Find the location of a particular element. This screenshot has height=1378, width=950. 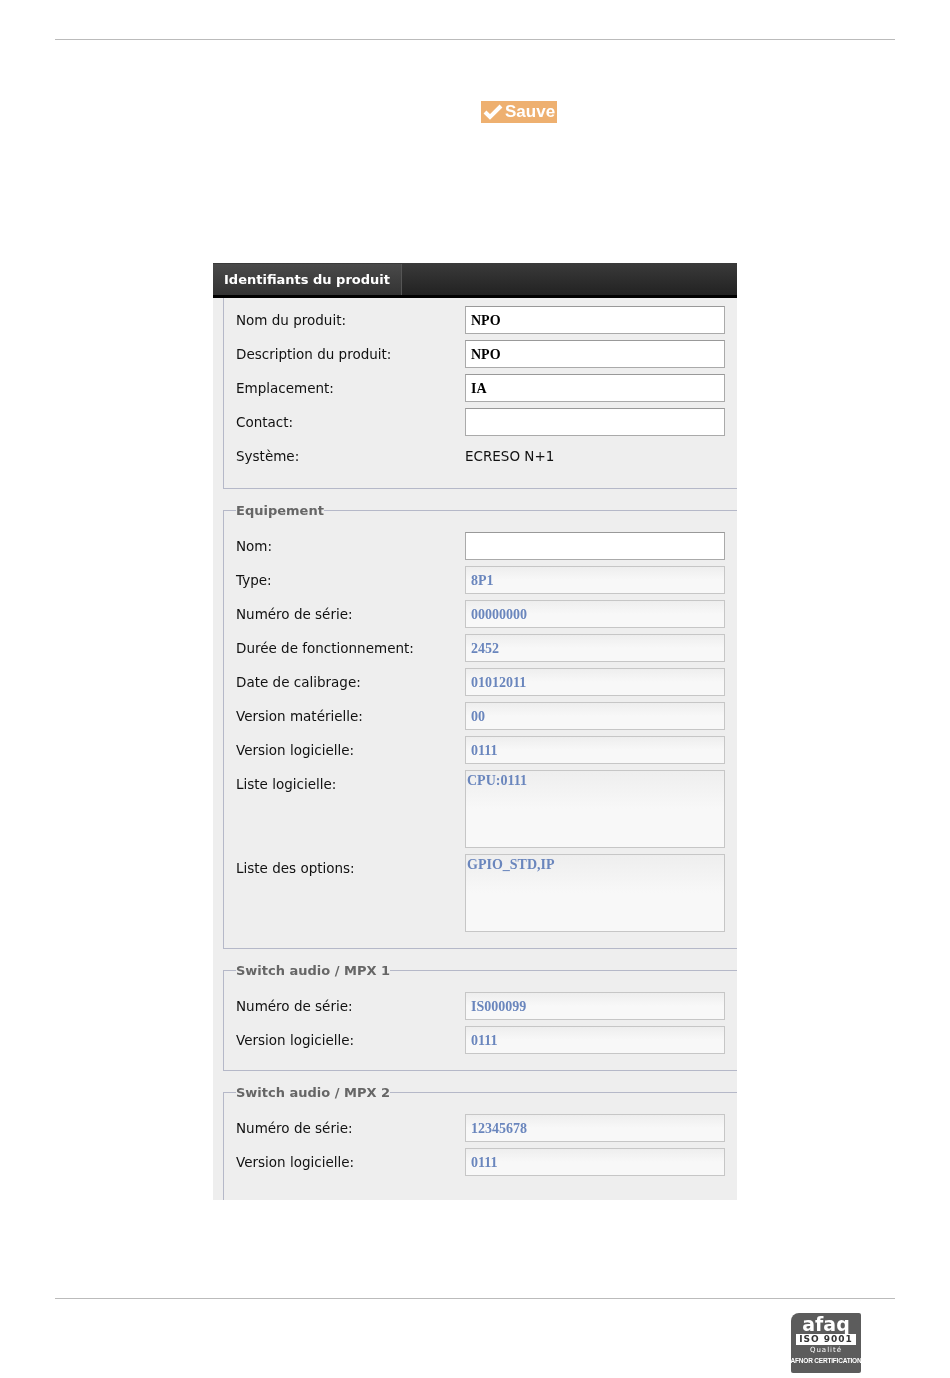

field-label: Nom du produit: is located at coordinates (292, 320).